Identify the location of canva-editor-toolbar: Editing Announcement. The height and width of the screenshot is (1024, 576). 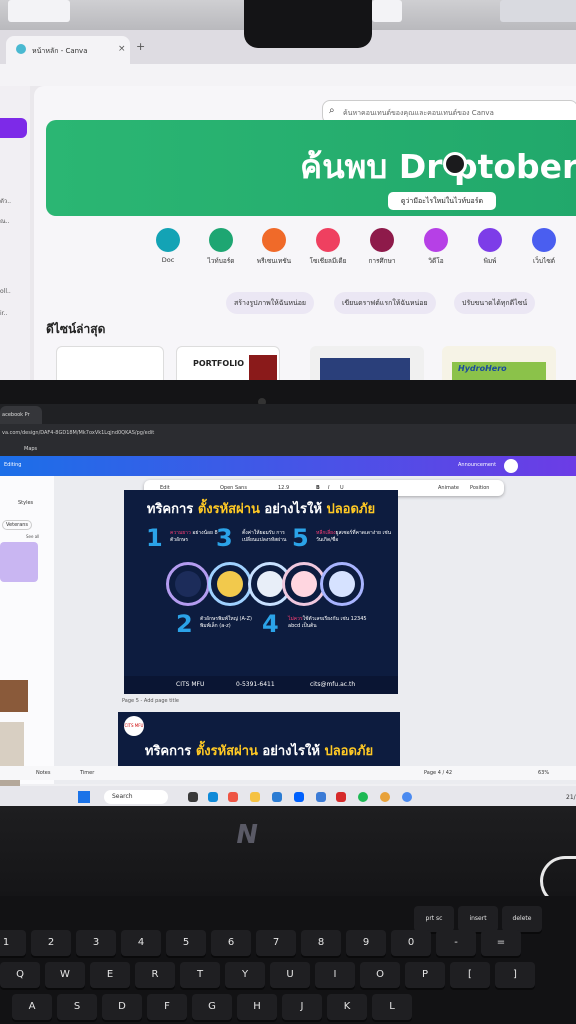
(288, 466).